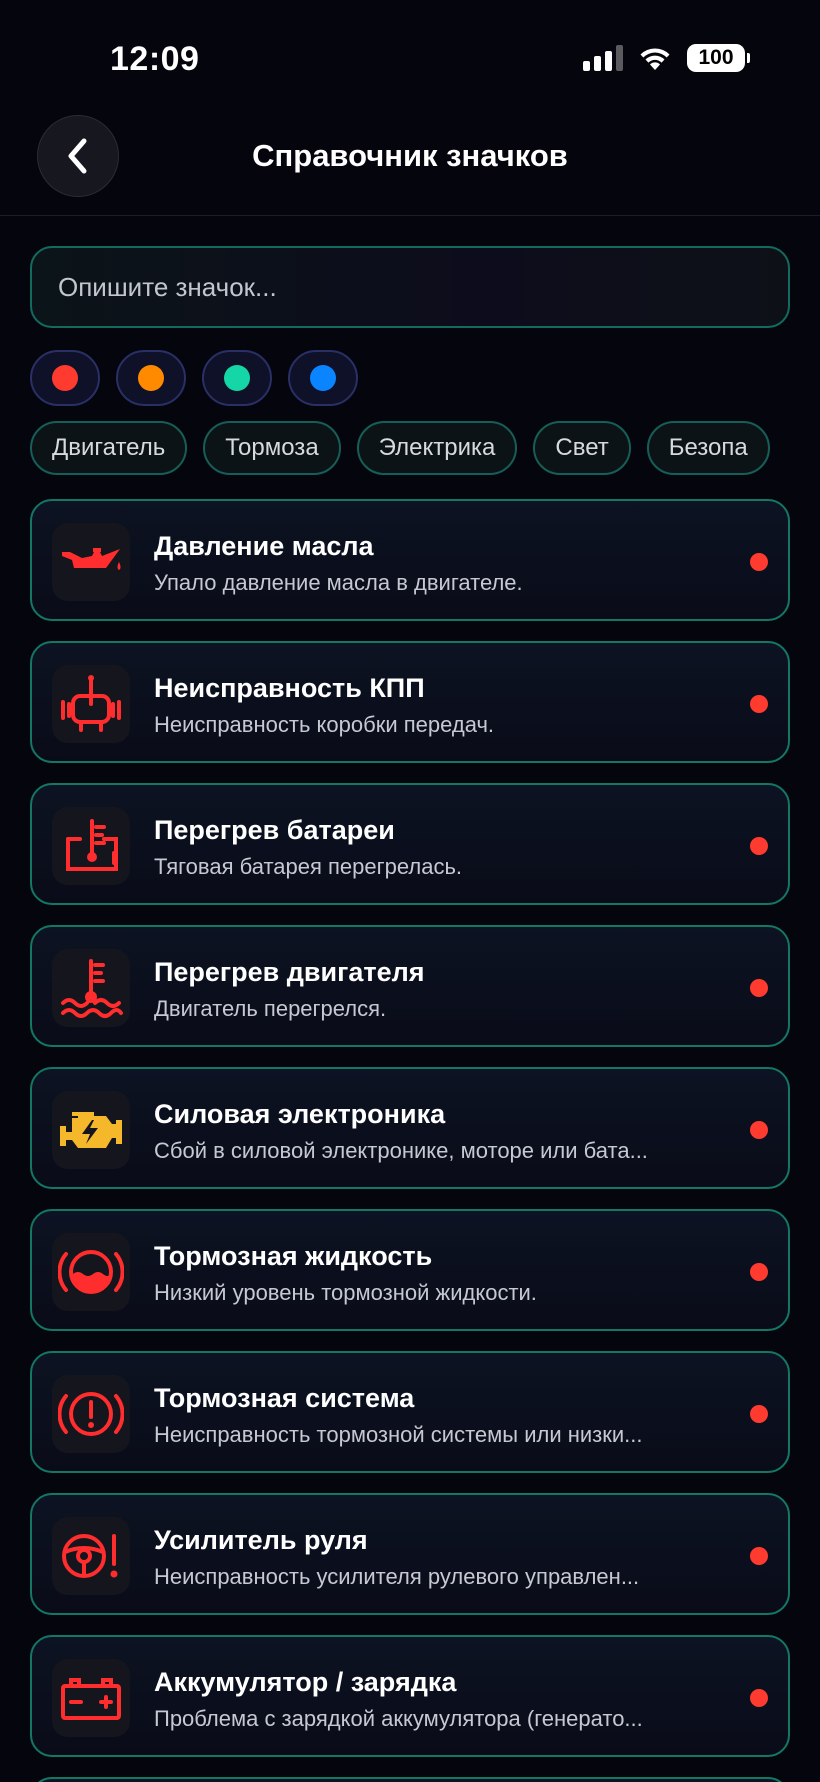 Image resolution: width=820 pixels, height=1782 pixels. Describe the element at coordinates (91, 559) in the screenshot. I see `oil-can-icon` at that location.